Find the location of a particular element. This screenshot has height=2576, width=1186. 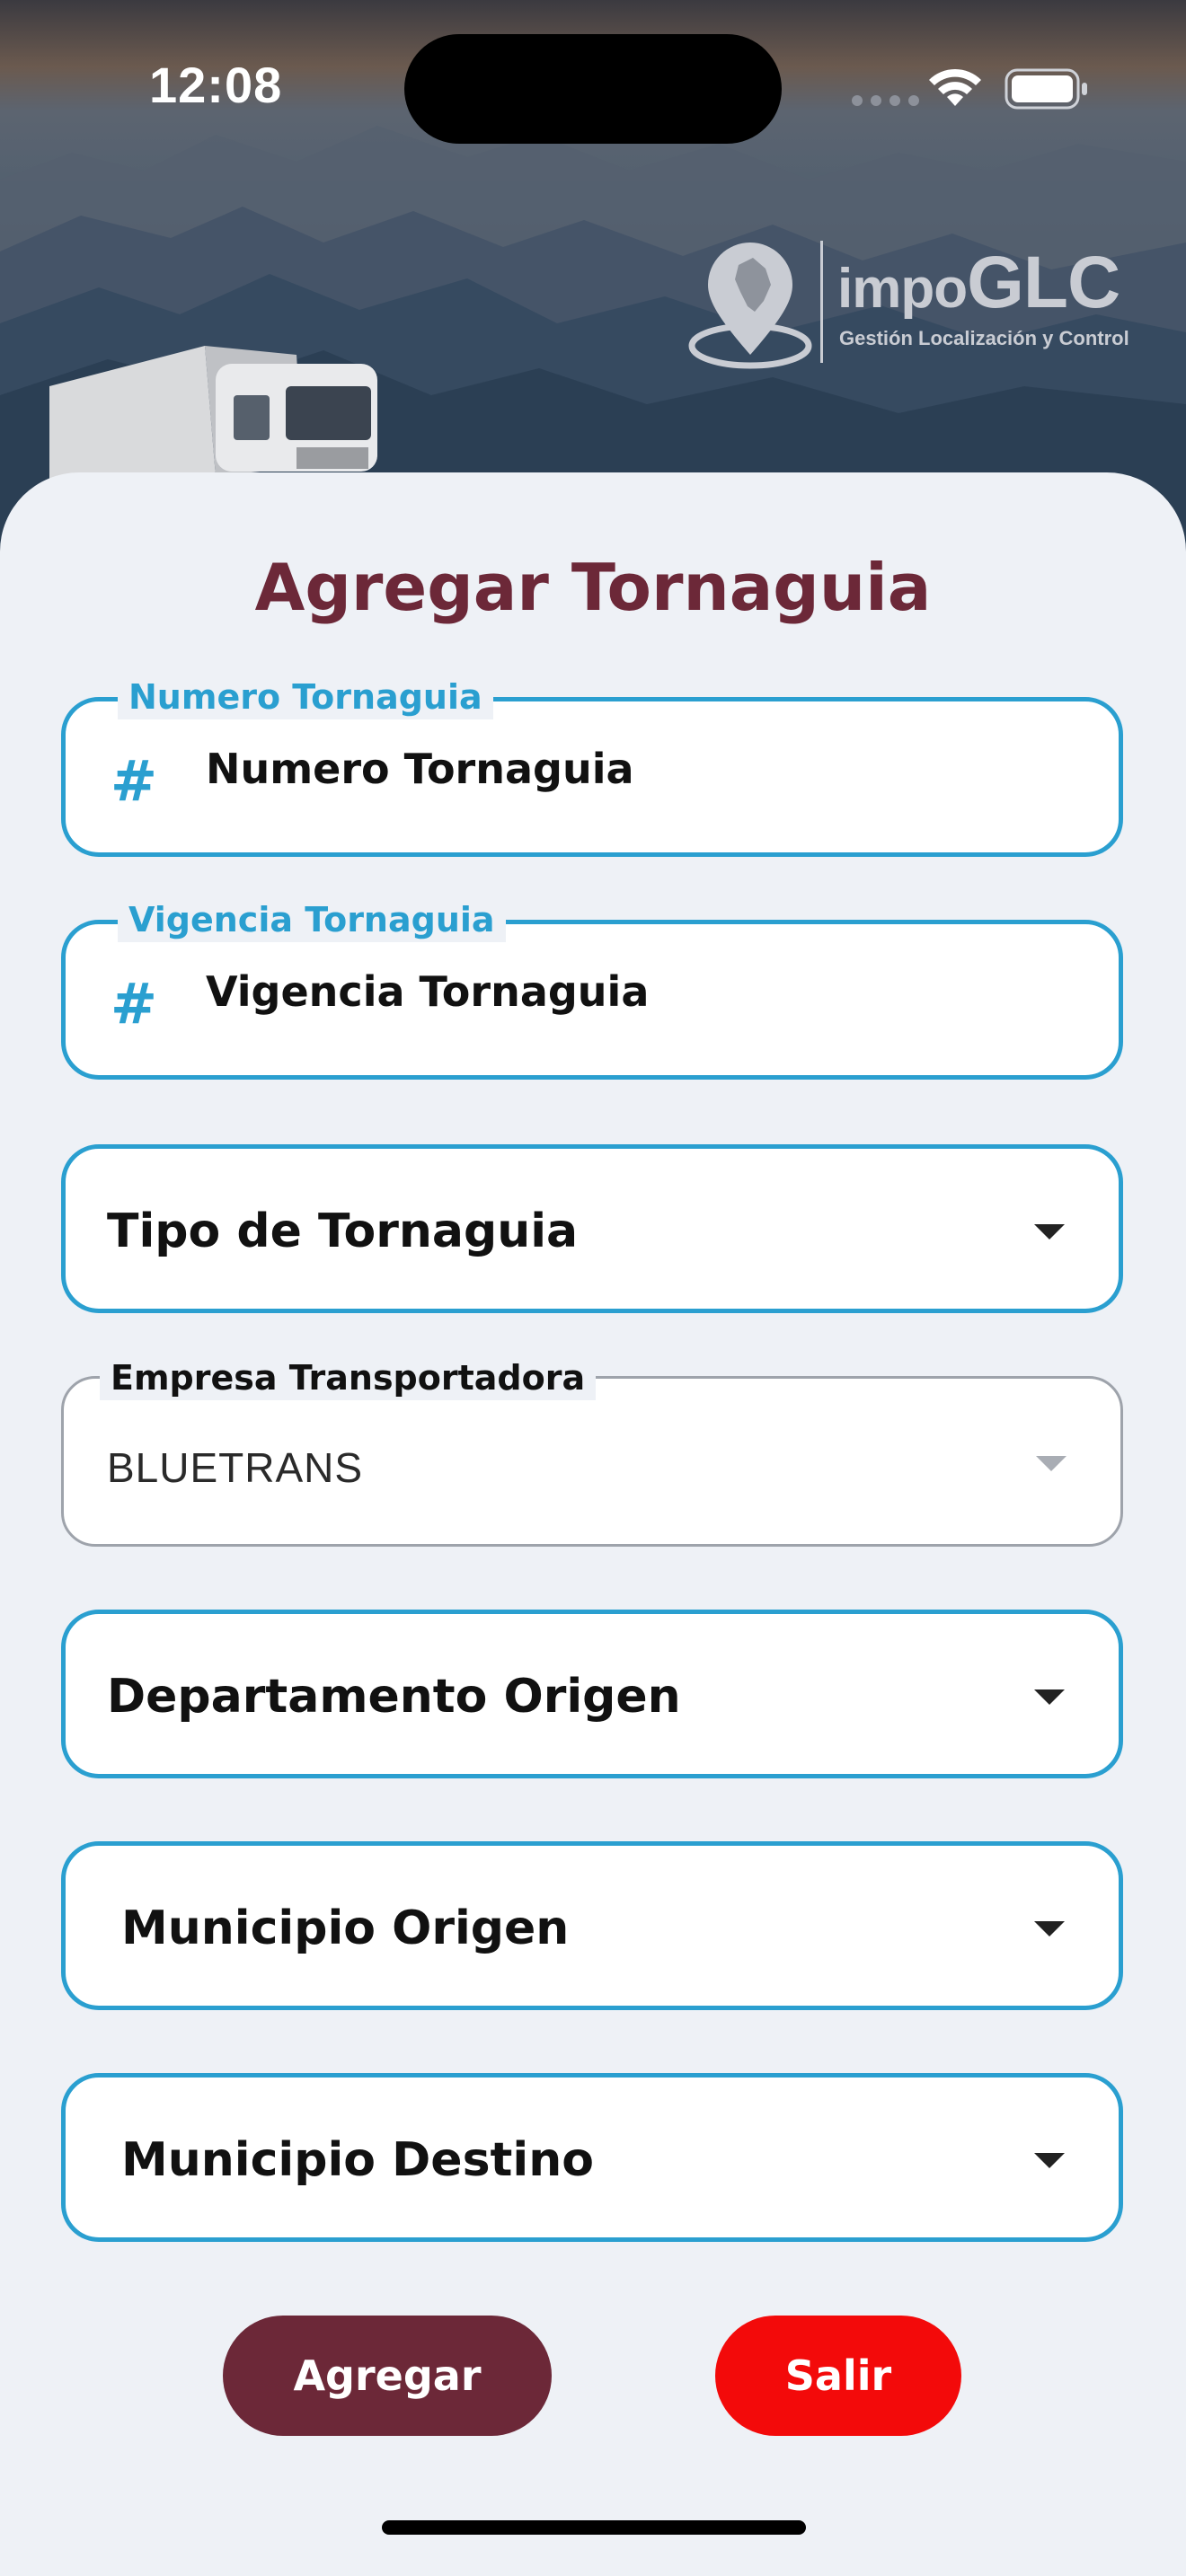

agregar-button: Agregar is located at coordinates (387, 2376).